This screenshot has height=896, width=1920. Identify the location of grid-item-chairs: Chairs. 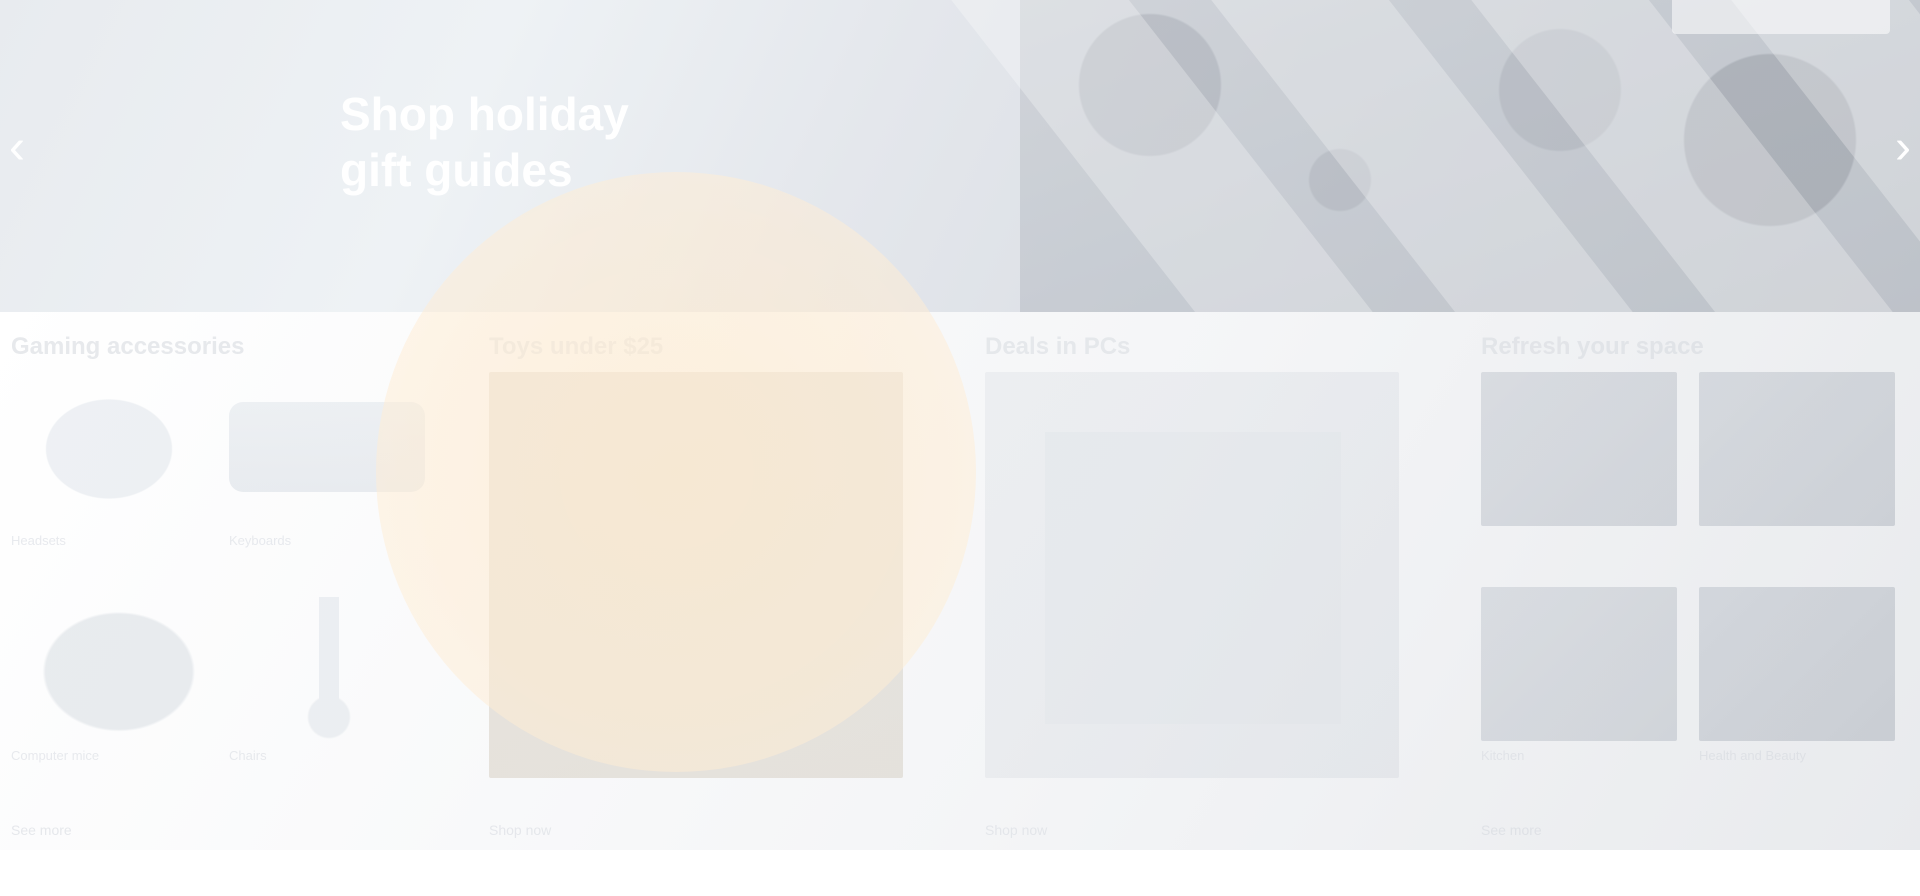
(327, 676).